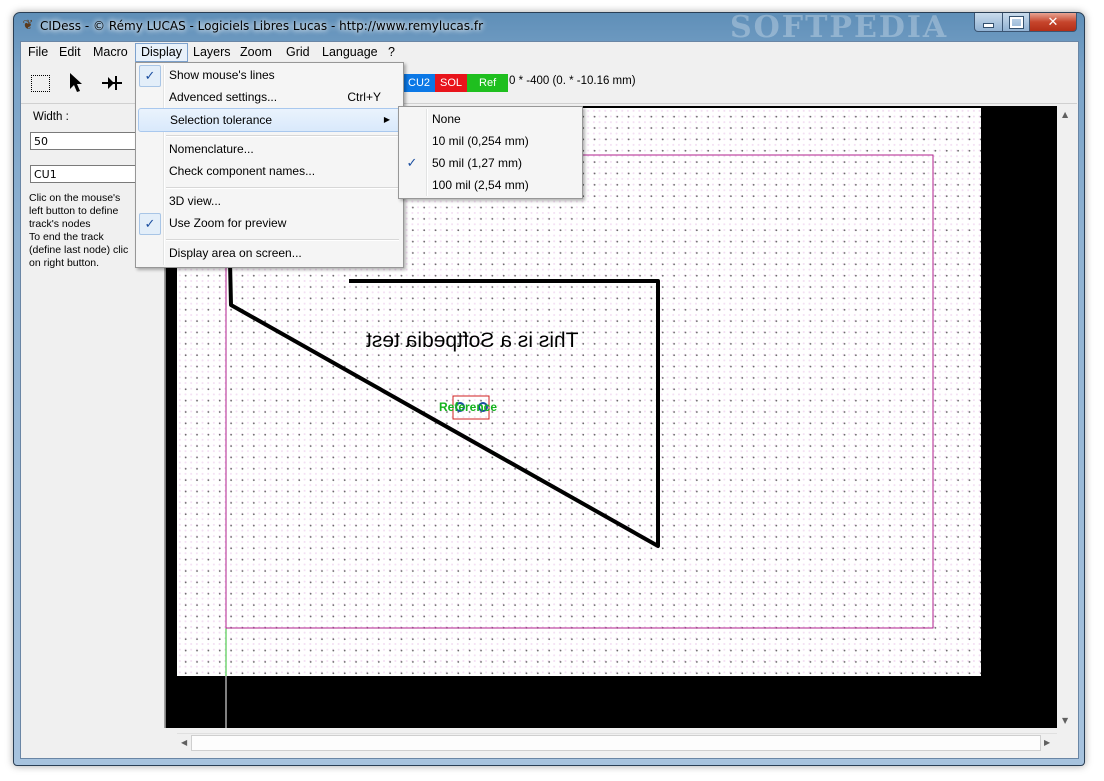 This screenshot has width=1104, height=781. What do you see at coordinates (269, 120) in the screenshot?
I see `menu-item-selection-tolerance: Selection tolerance ▶` at bounding box center [269, 120].